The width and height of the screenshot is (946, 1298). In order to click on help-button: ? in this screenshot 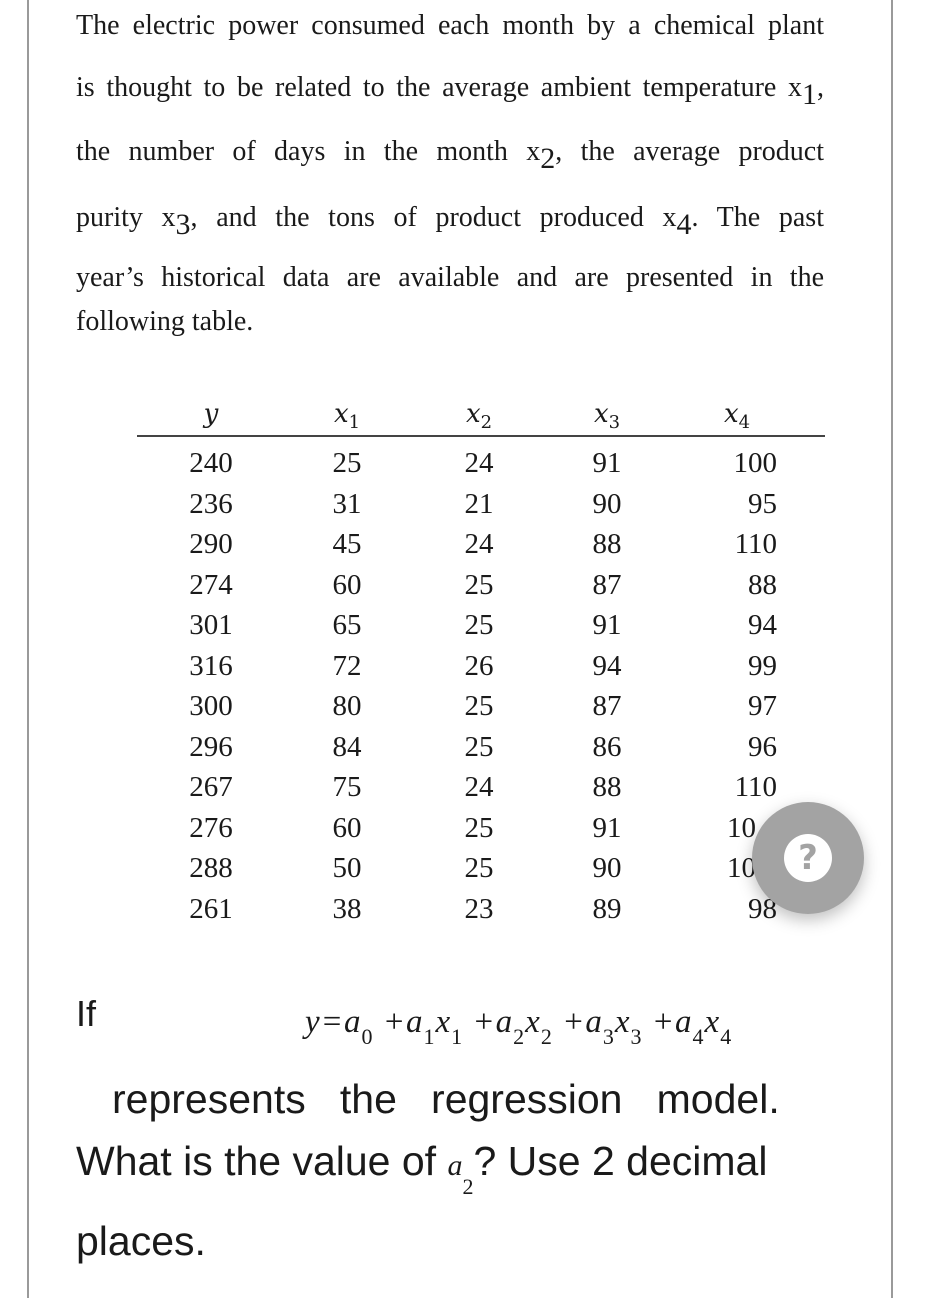, I will do `click(808, 858)`.